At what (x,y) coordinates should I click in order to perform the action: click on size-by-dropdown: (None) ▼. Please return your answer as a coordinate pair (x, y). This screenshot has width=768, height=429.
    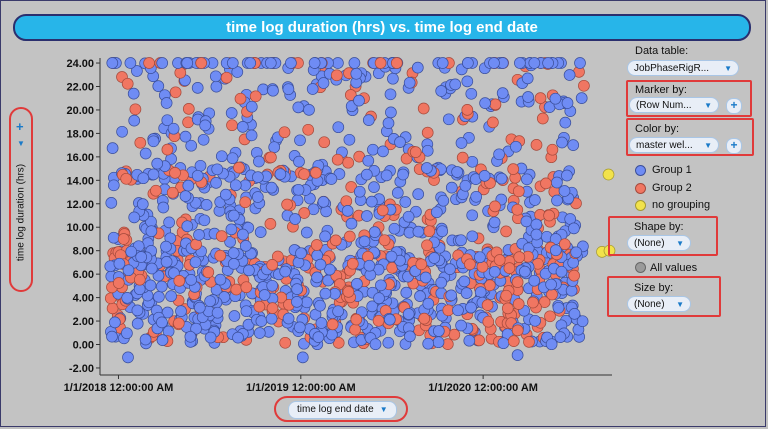
    Looking at the image, I should click on (659, 304).